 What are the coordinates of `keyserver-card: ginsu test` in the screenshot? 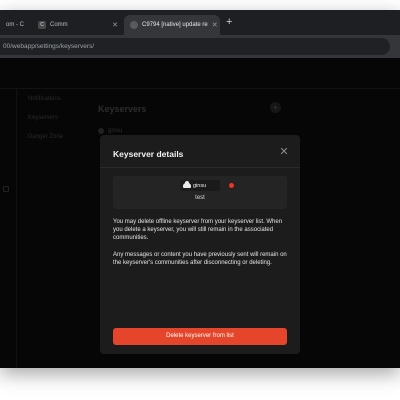 It's located at (200, 192).